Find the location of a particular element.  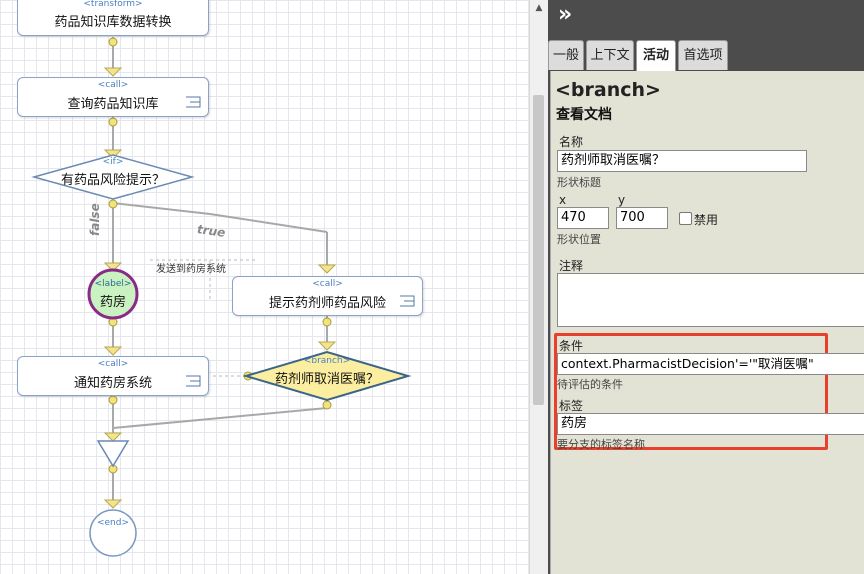

condition-label: 条件 is located at coordinates (571, 346).